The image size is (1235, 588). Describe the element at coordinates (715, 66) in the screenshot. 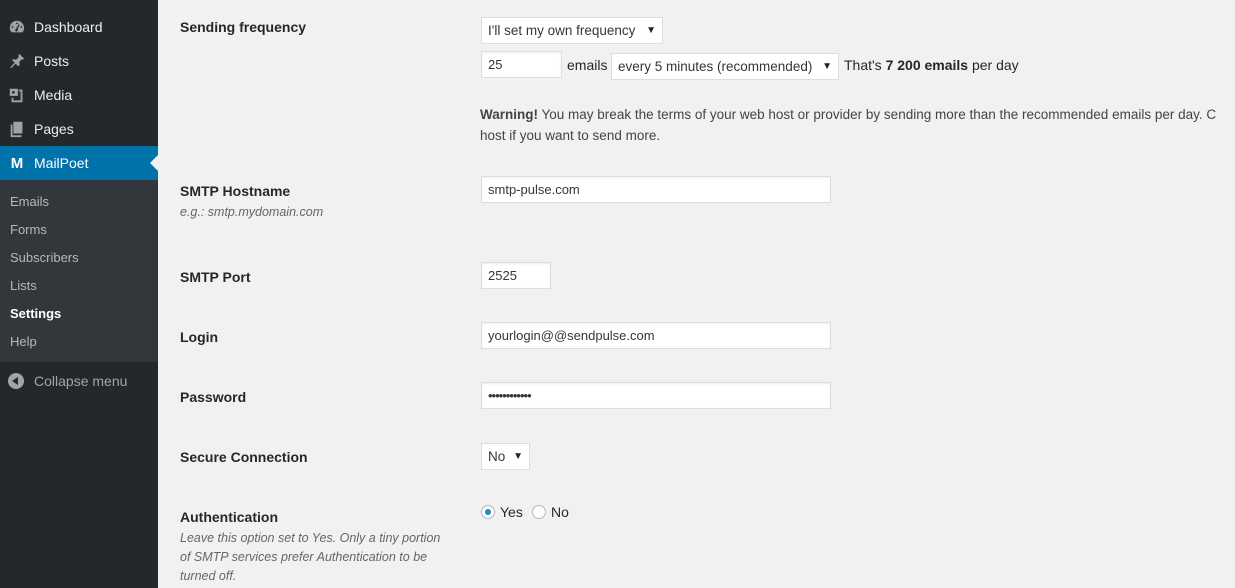

I see `frequency-interval-value: every 5 minutes (recommended)` at that location.